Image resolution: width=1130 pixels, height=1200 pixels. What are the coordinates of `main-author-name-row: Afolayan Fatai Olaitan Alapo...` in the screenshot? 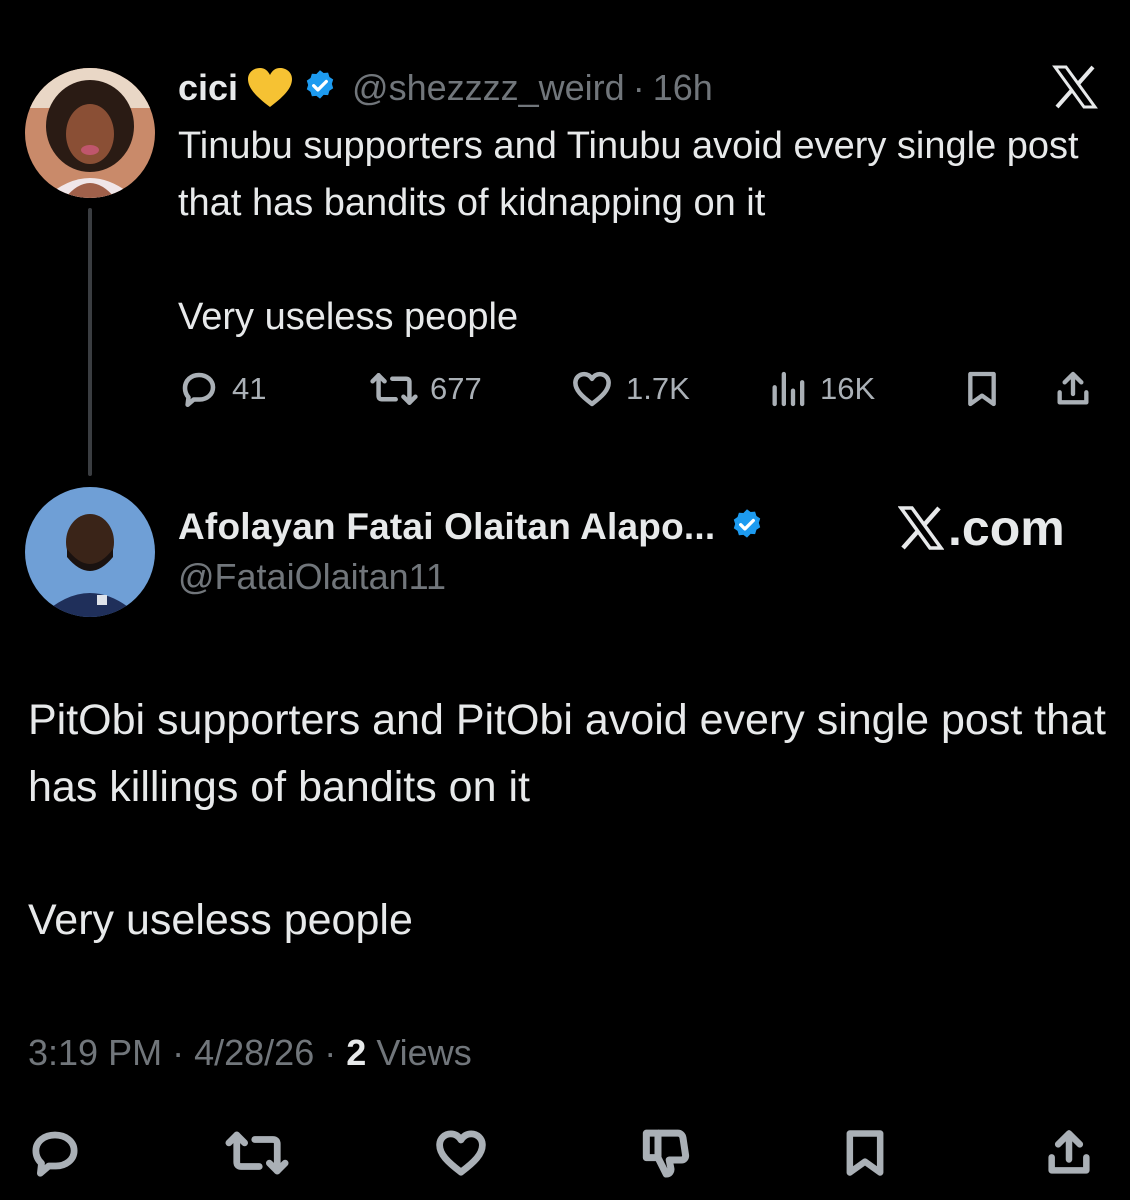 It's located at (471, 527).